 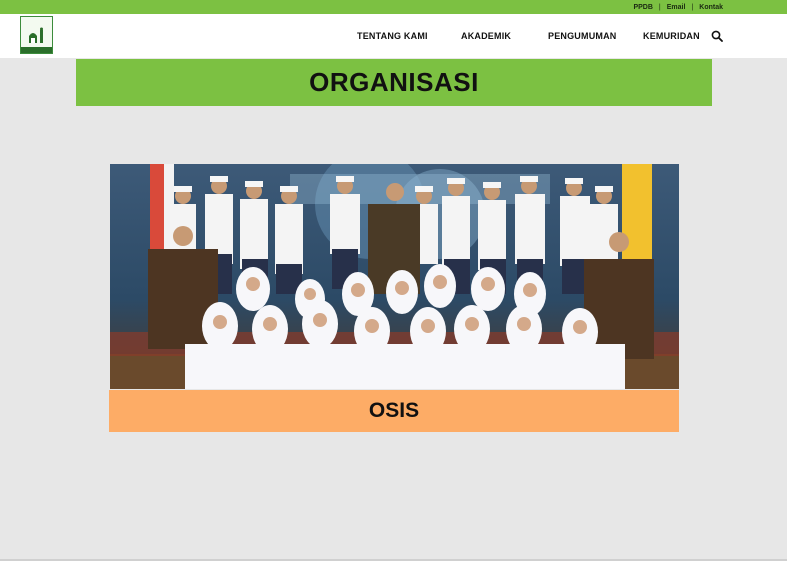 I want to click on kontak-link: Kontak, so click(x=711, y=7).